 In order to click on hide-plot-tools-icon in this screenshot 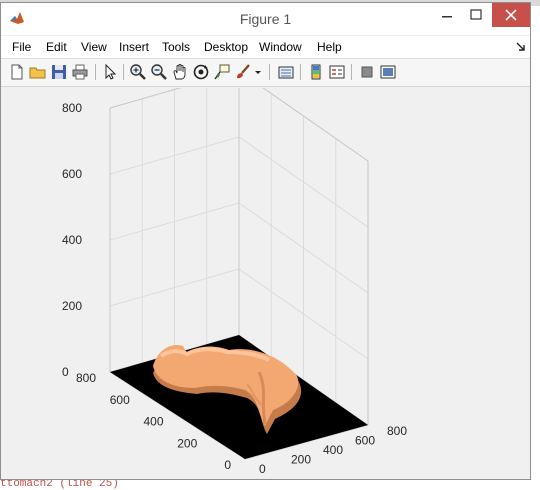, I will do `click(367, 72)`.